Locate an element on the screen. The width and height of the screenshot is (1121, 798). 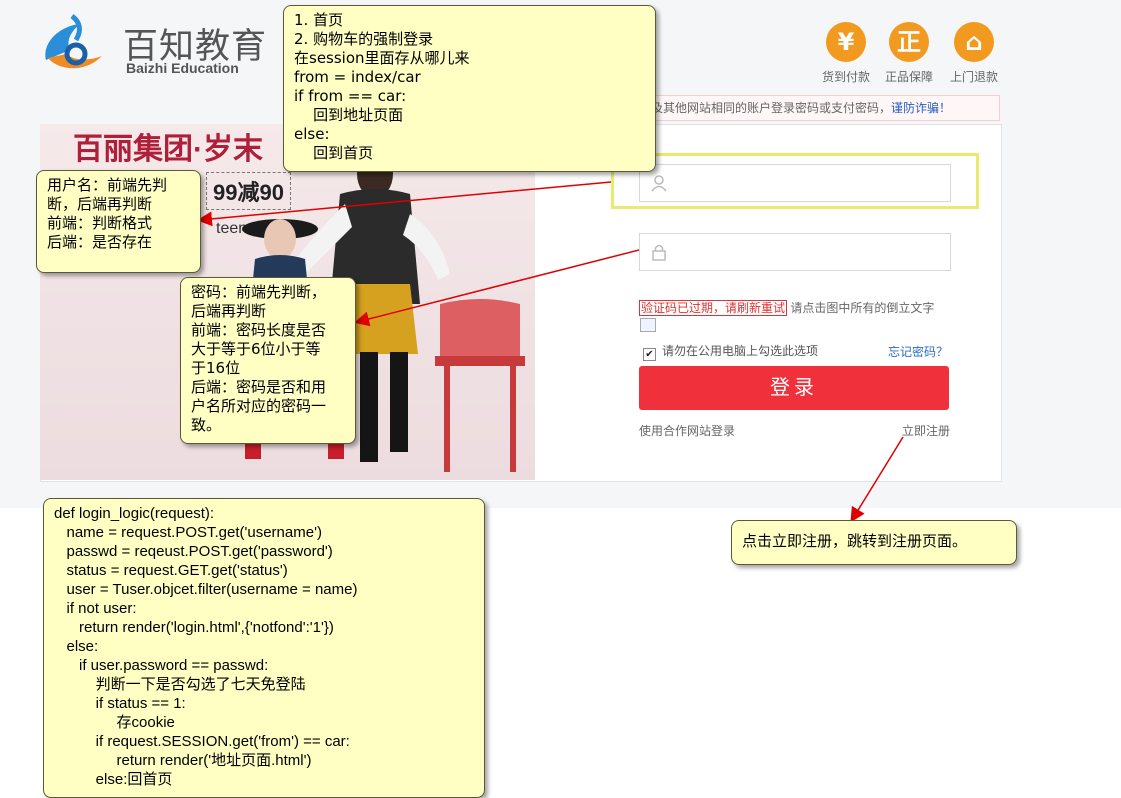
logo-text-en: Baizhi Education is located at coordinates (182, 68).